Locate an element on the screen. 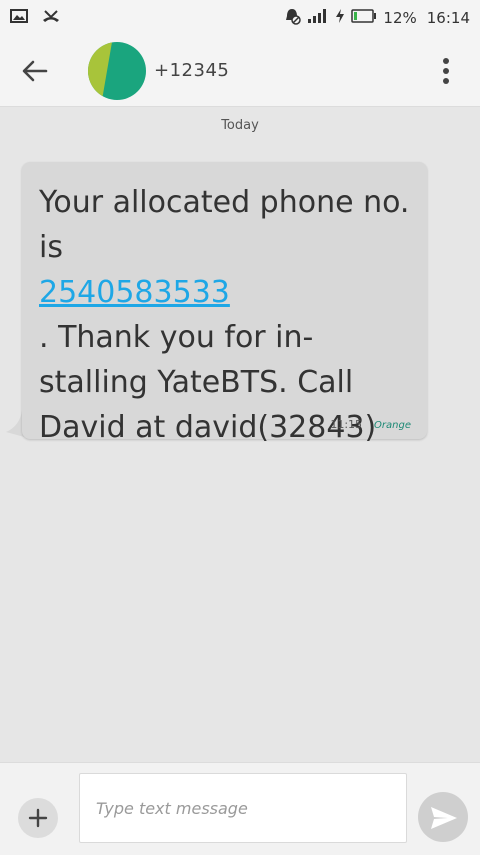  image-icon is located at coordinates (19, 18).